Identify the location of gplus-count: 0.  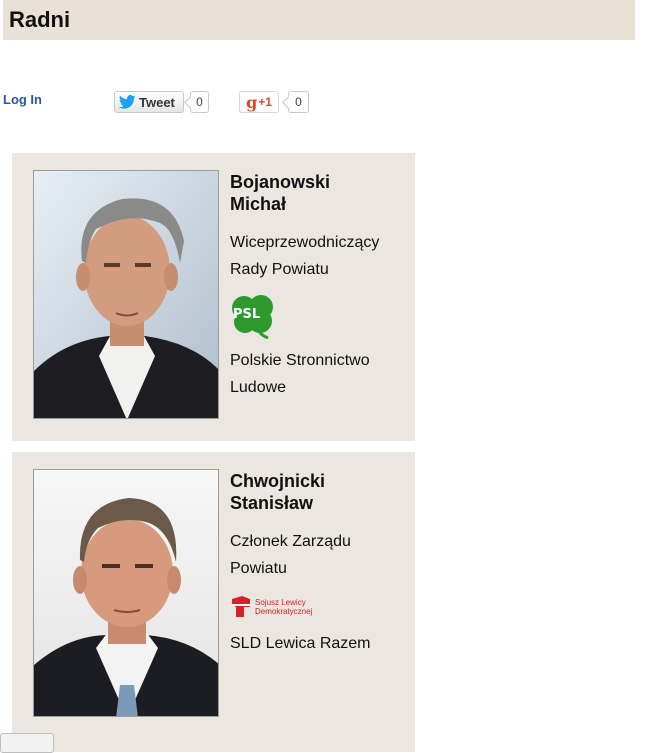
(298, 102).